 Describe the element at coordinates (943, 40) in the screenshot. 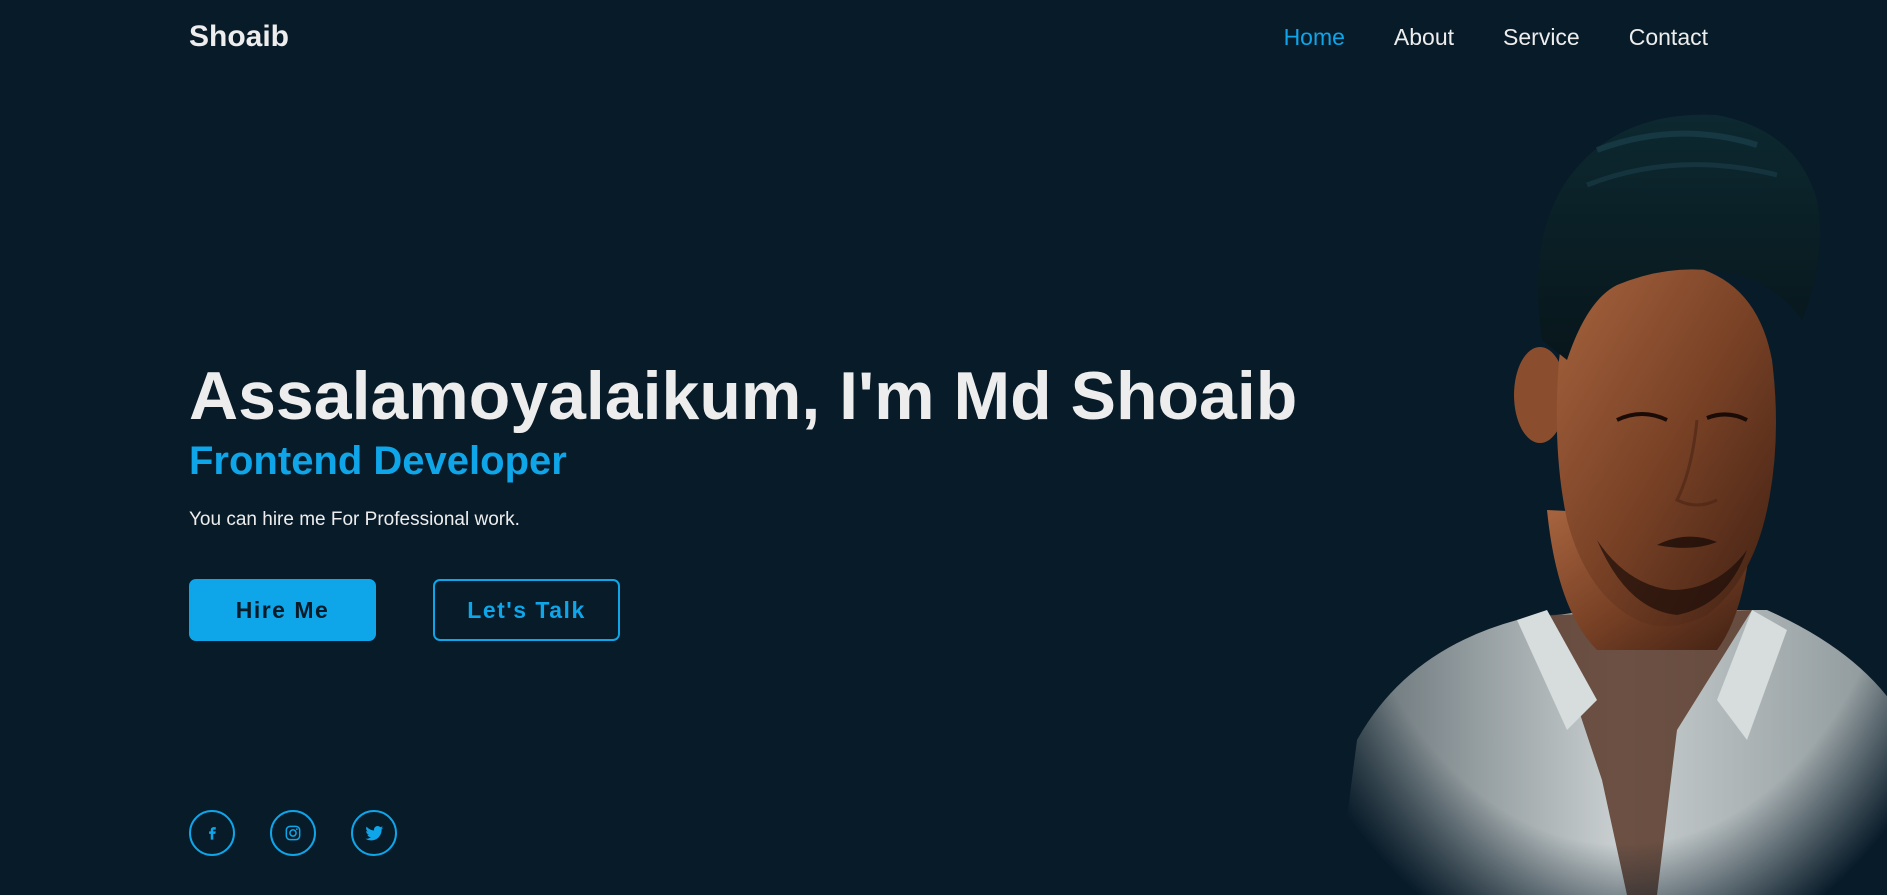

I see `site-header: Shoaib Home About Service Contact` at that location.